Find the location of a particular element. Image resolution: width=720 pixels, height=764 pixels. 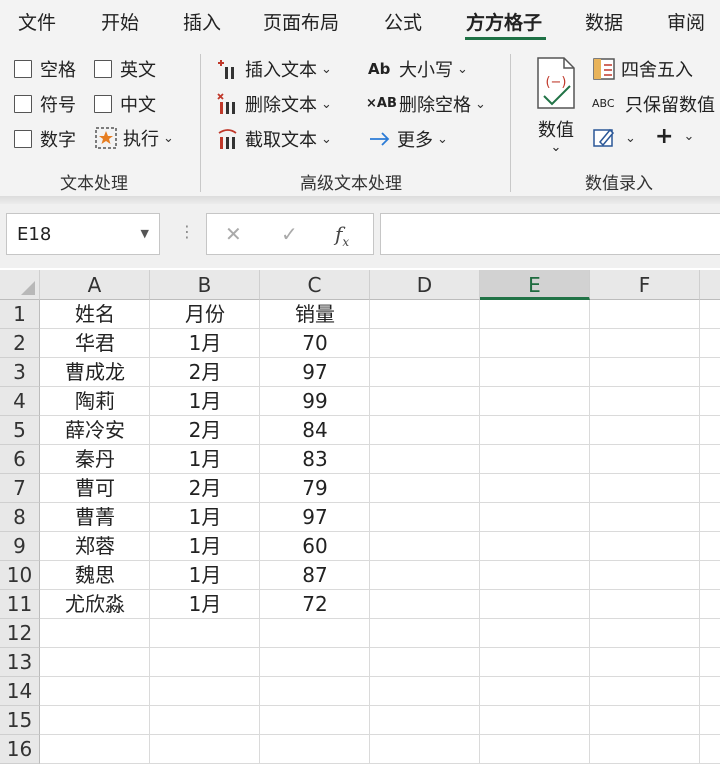

function-icon: fx is located at coordinates (342, 235).